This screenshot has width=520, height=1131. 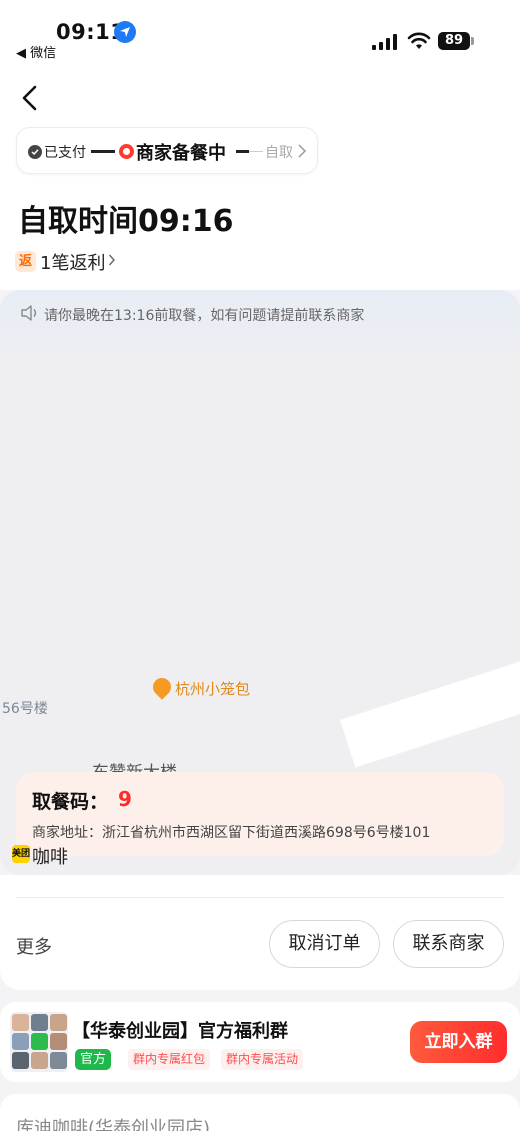 What do you see at coordinates (448, 944) in the screenshot?
I see `contact-merchant-button: 联系商家` at bounding box center [448, 944].